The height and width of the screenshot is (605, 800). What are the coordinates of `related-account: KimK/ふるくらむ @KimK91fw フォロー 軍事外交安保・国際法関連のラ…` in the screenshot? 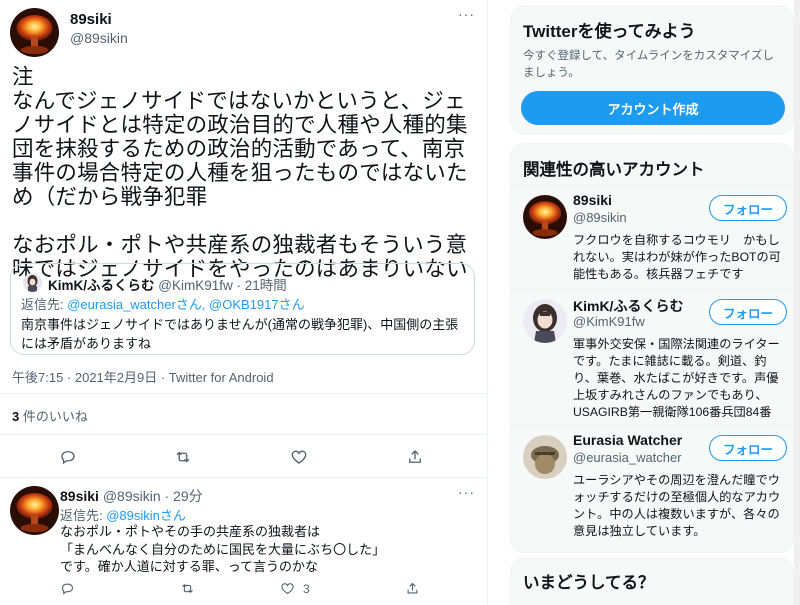 It's located at (652, 356).